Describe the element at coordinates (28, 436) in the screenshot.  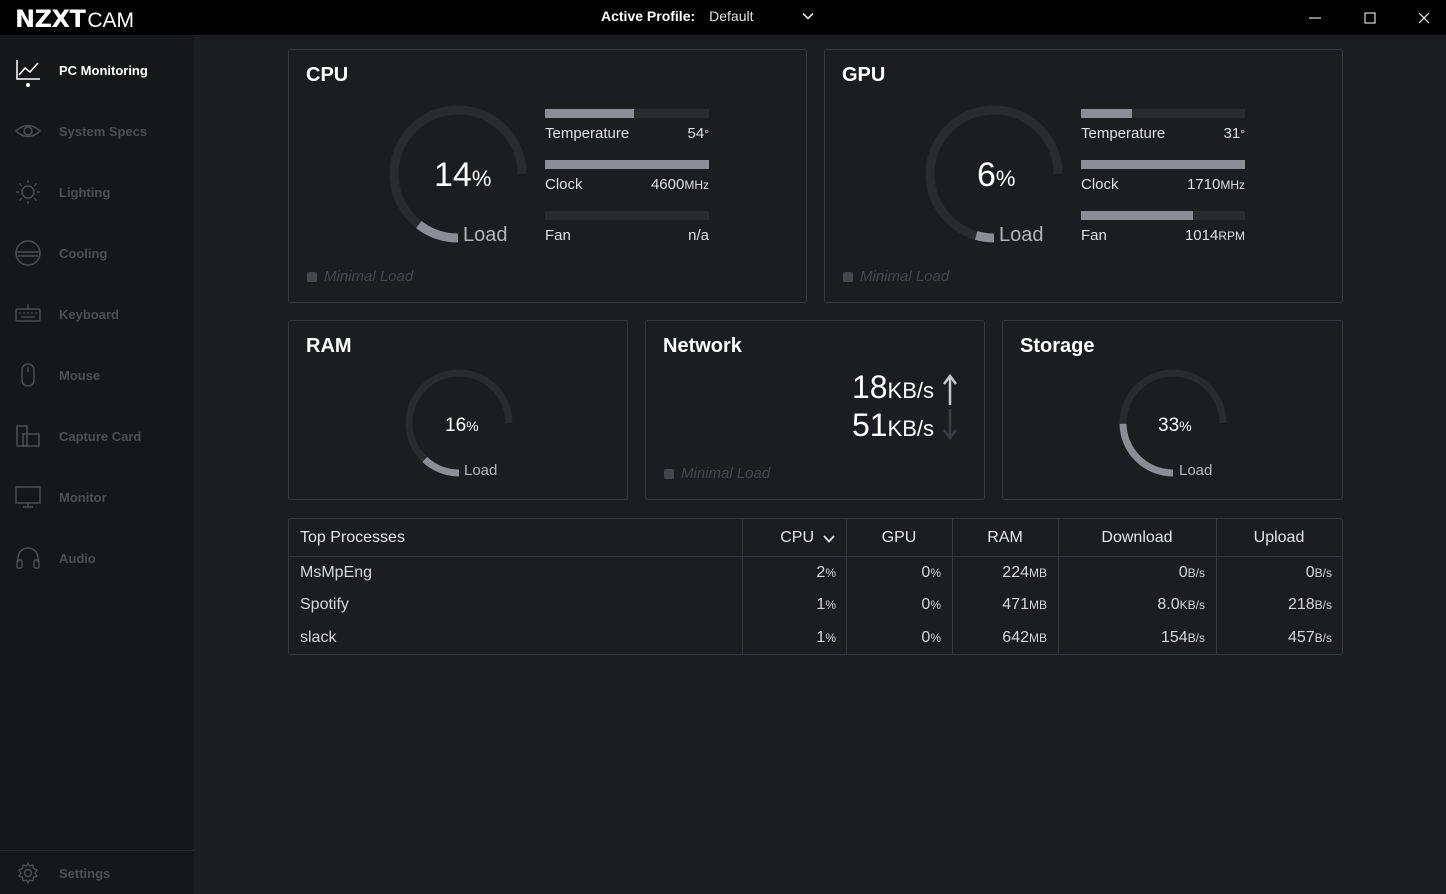
I see `capture-card-icon` at that location.